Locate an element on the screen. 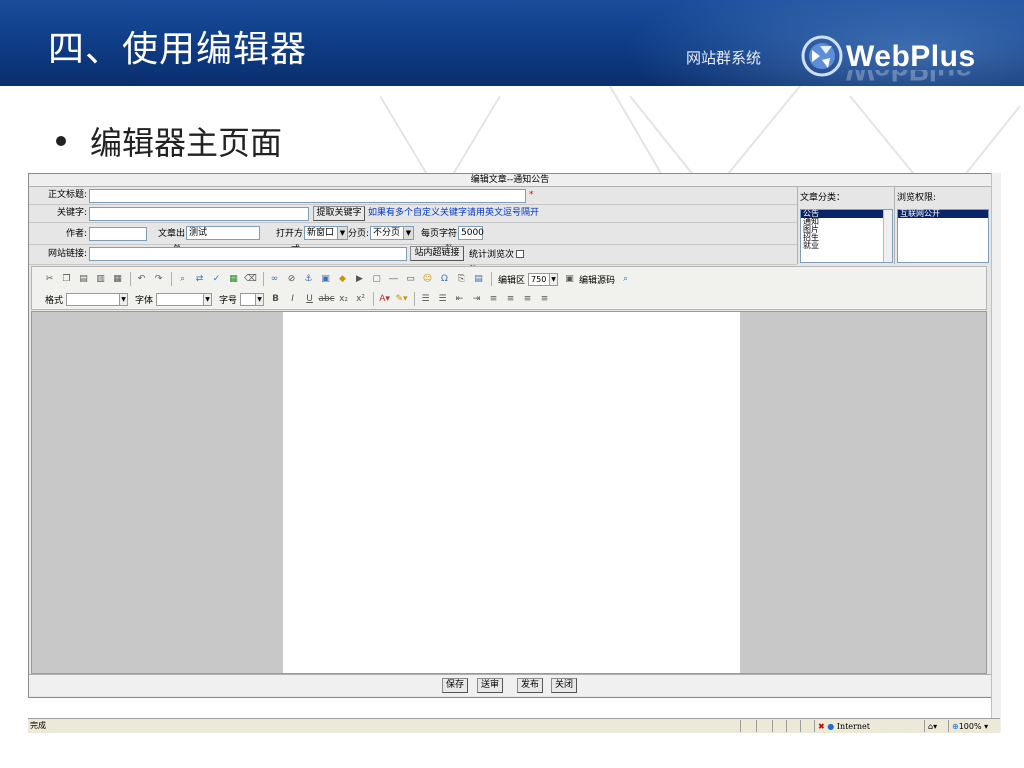  zoom-icon: ⊕ is located at coordinates (955, 726).